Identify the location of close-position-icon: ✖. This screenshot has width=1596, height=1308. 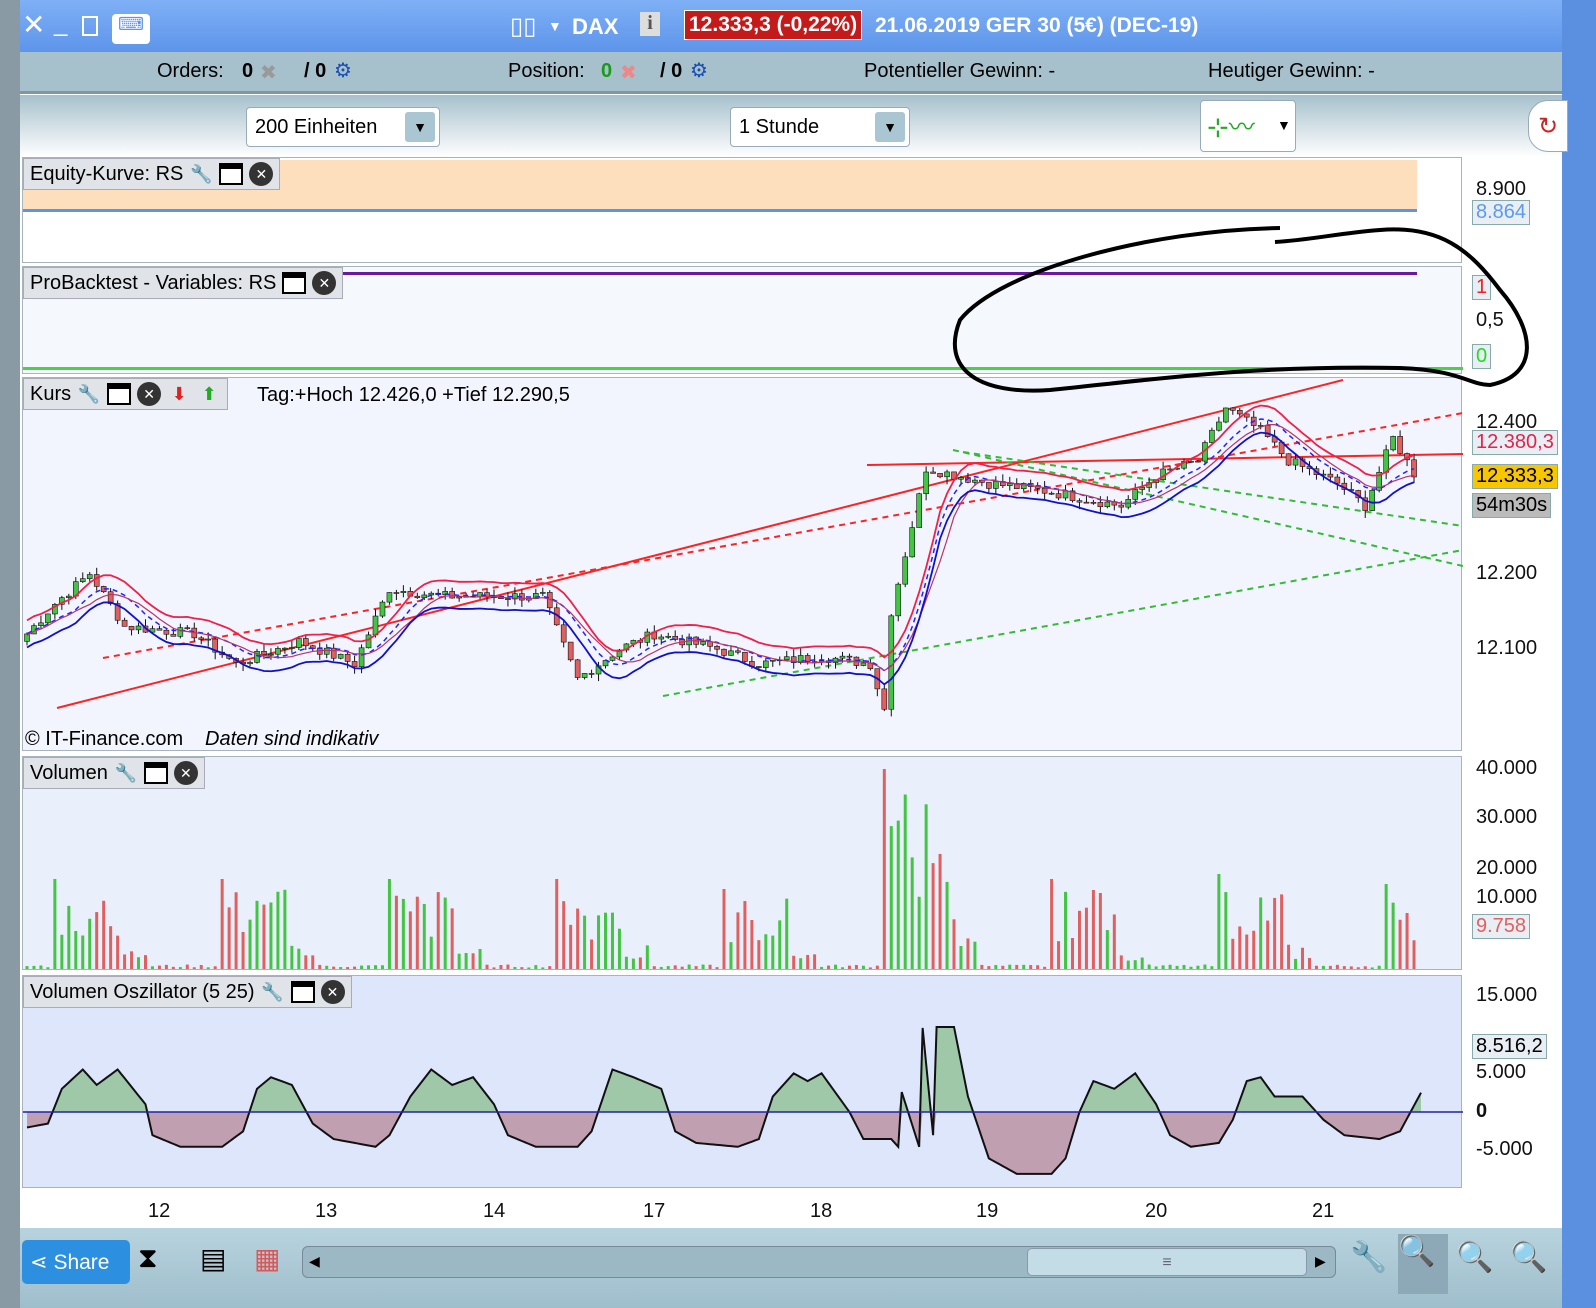
(628, 72).